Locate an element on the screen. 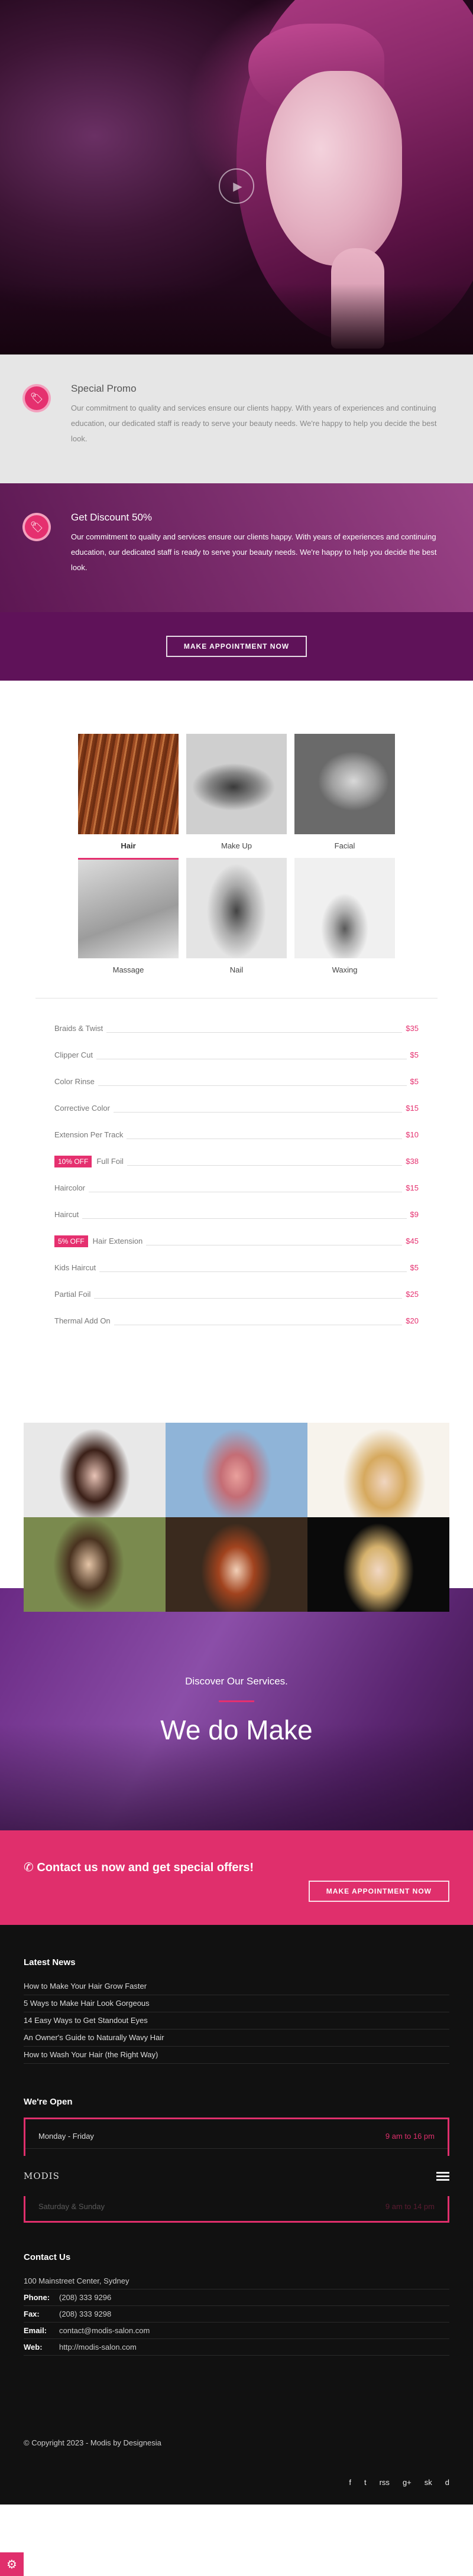  promo-title: Special Promo is located at coordinates (104, 389).